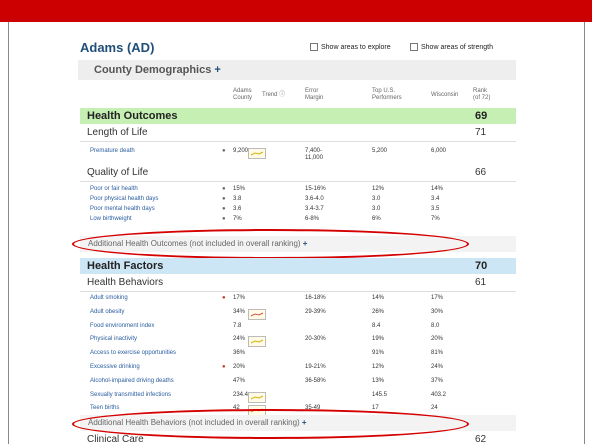 Image resolution: width=592 pixels, height=448 pixels. I want to click on error-margin-value: 7,400- 11,000, so click(314, 154).